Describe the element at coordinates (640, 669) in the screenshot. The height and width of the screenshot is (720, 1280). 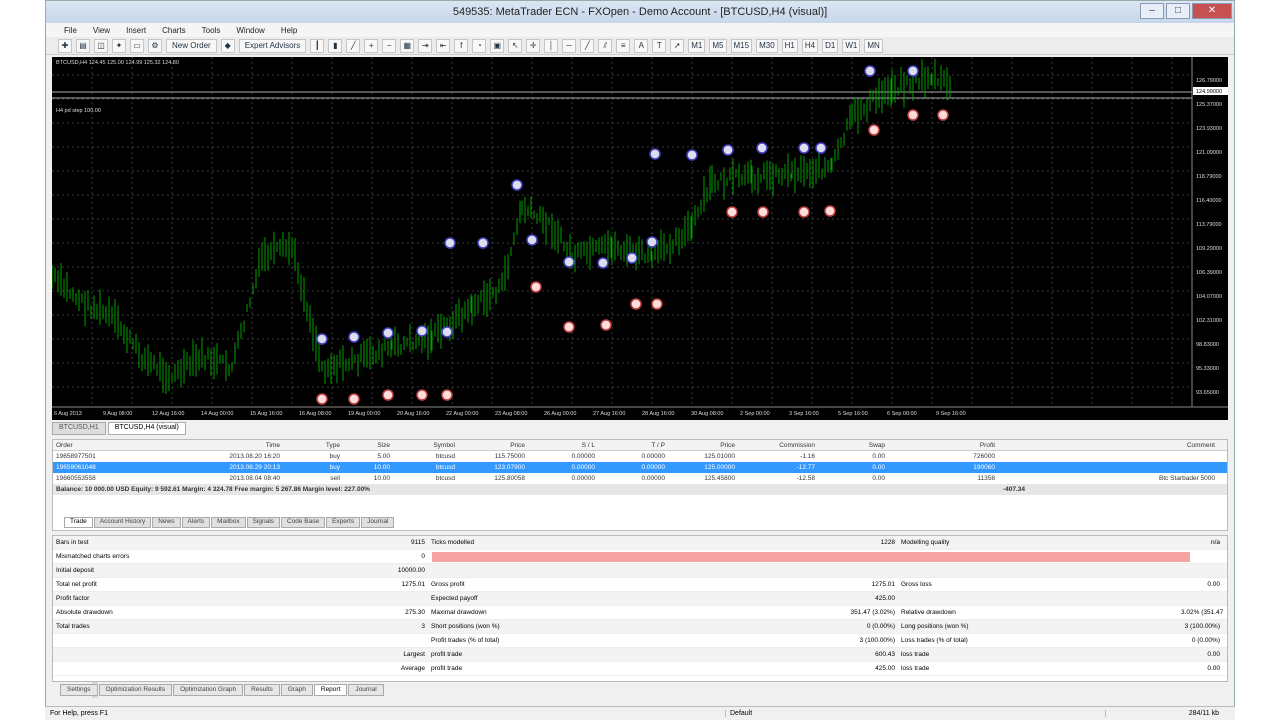
I see `report-row: Average profit trade 425.00 loss trade 0.00` at that location.